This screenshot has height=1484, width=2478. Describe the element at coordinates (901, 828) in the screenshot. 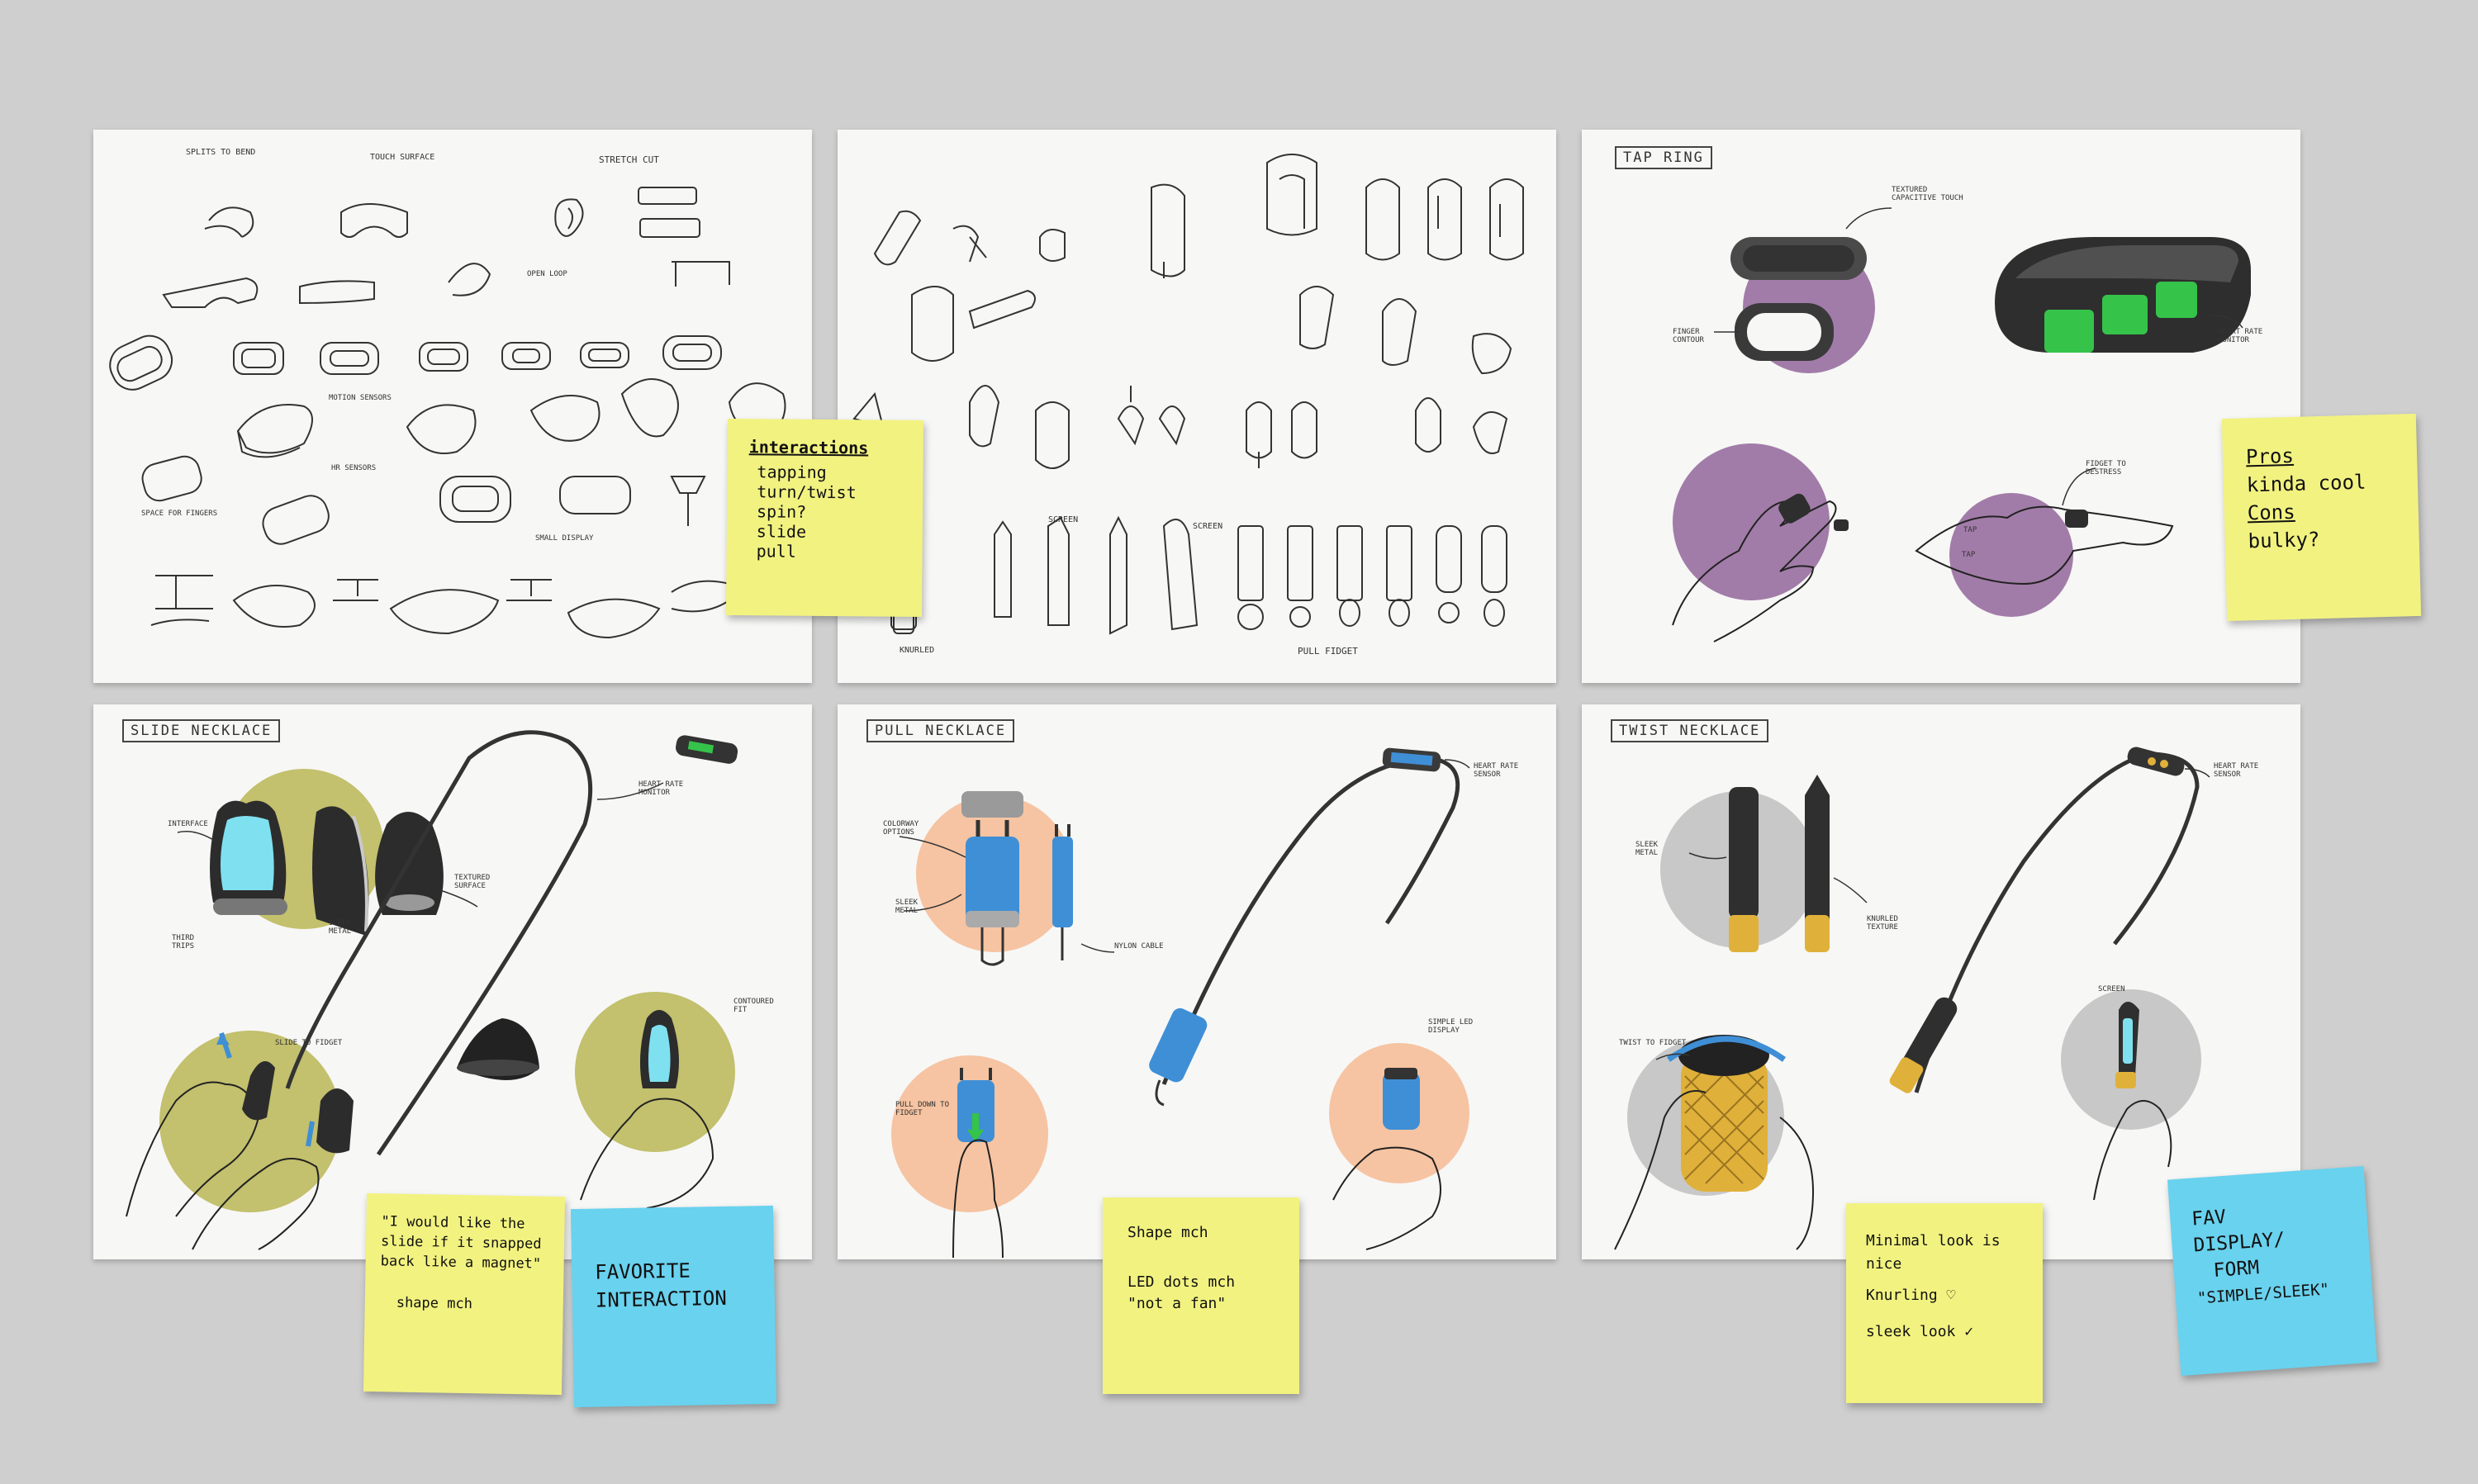

I see `label-colorway-options: COLORWAY OPTIONS` at that location.